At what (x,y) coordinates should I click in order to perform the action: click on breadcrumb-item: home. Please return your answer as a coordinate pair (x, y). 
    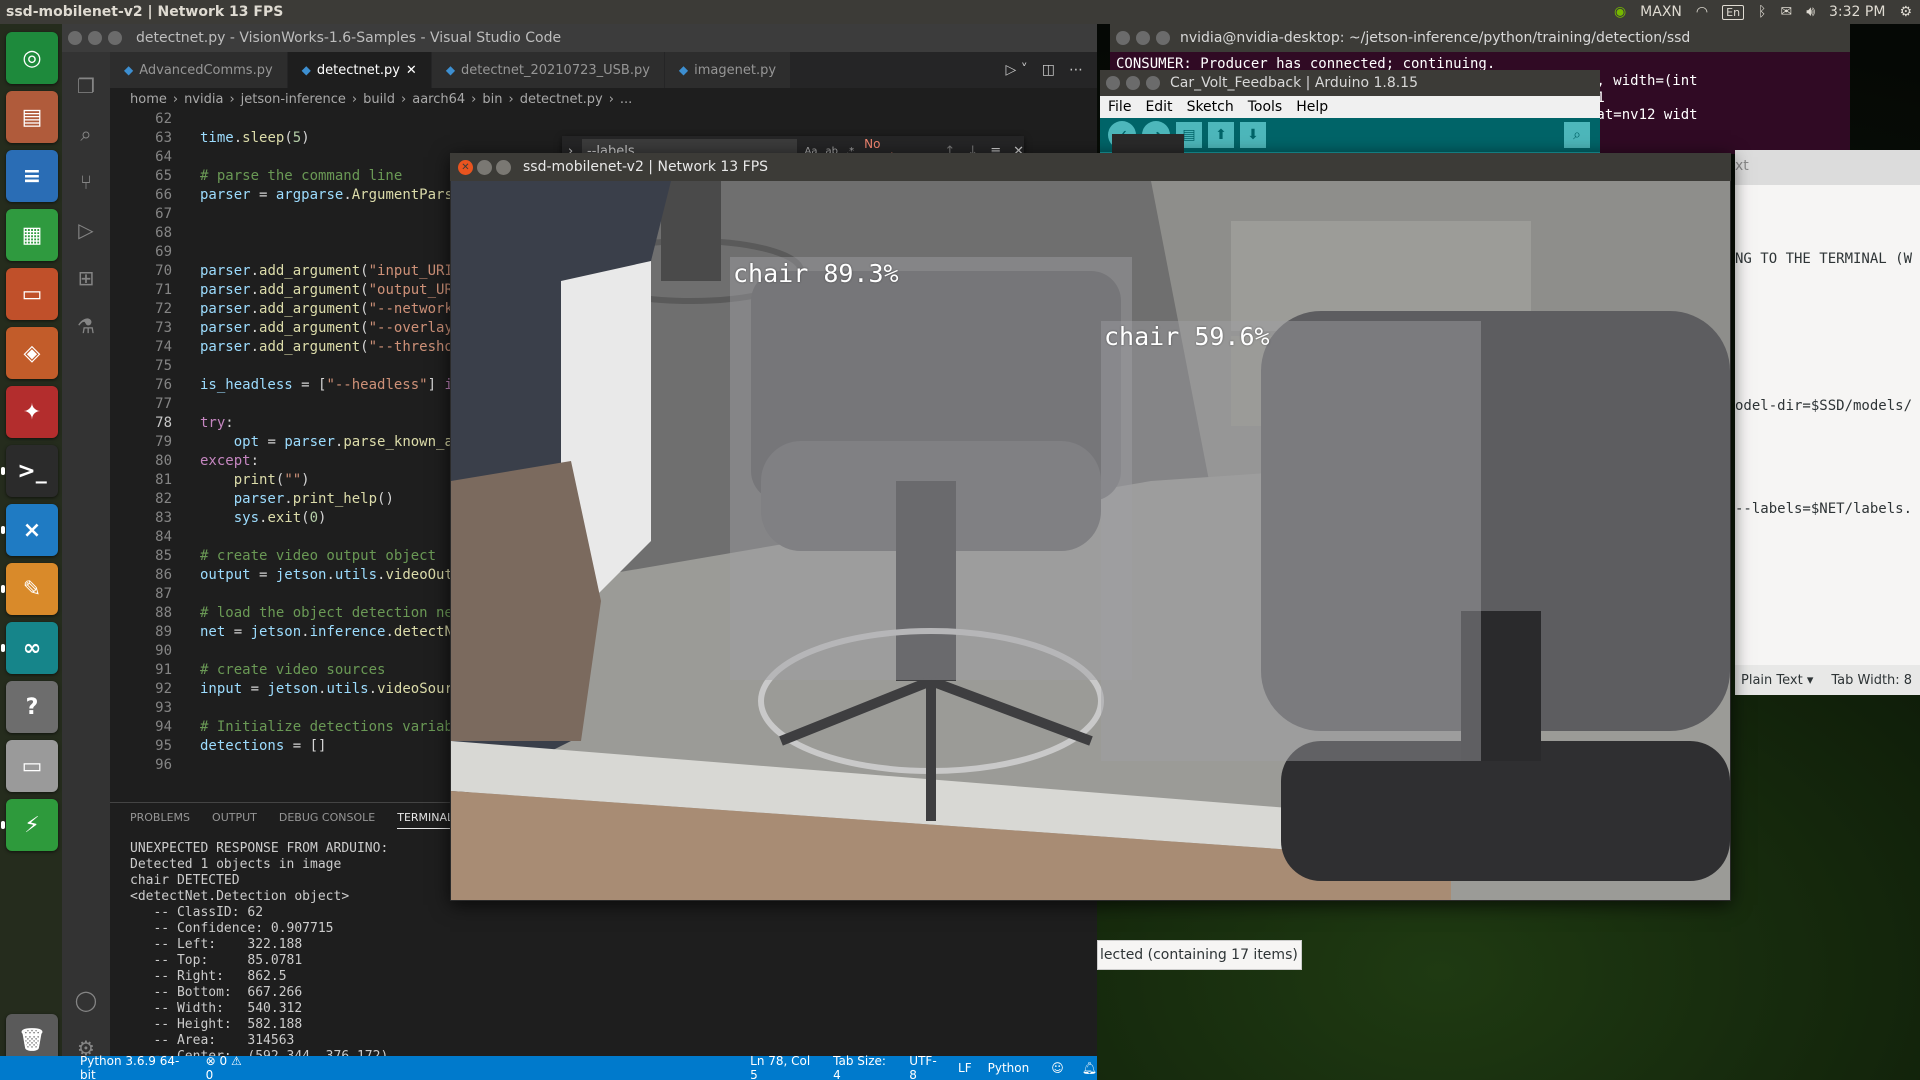
    Looking at the image, I should click on (148, 99).